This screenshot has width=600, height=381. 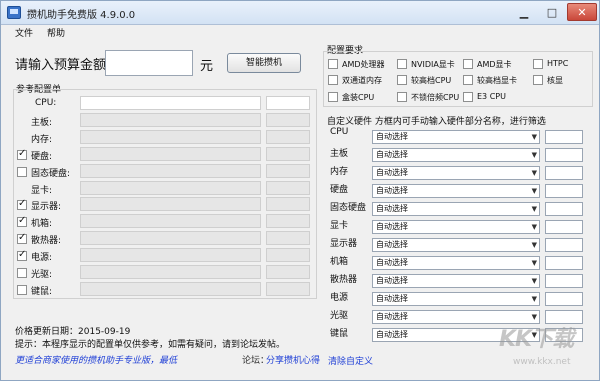 I want to click on ref-field-cooler, so click(x=170, y=238).